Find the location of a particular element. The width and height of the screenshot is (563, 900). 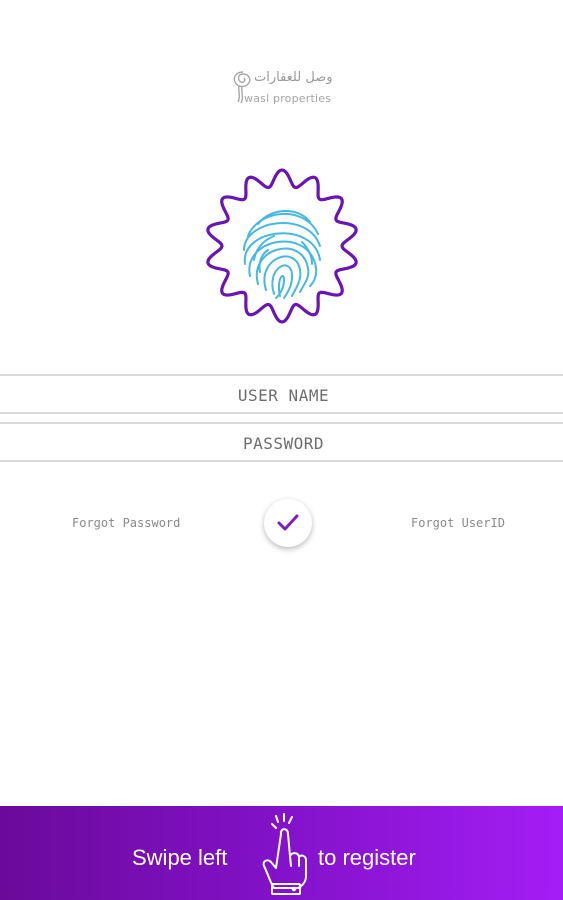

username-field-wrapper is located at coordinates (281, 394).